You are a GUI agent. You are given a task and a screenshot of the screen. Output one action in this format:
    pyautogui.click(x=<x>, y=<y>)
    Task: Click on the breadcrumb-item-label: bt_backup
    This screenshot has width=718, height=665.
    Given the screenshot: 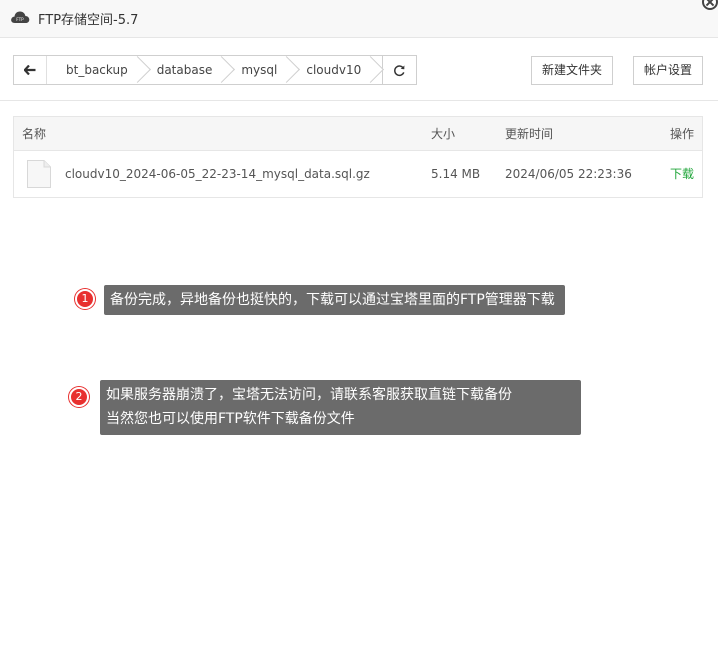 What is the action you would take?
    pyautogui.click(x=97, y=70)
    